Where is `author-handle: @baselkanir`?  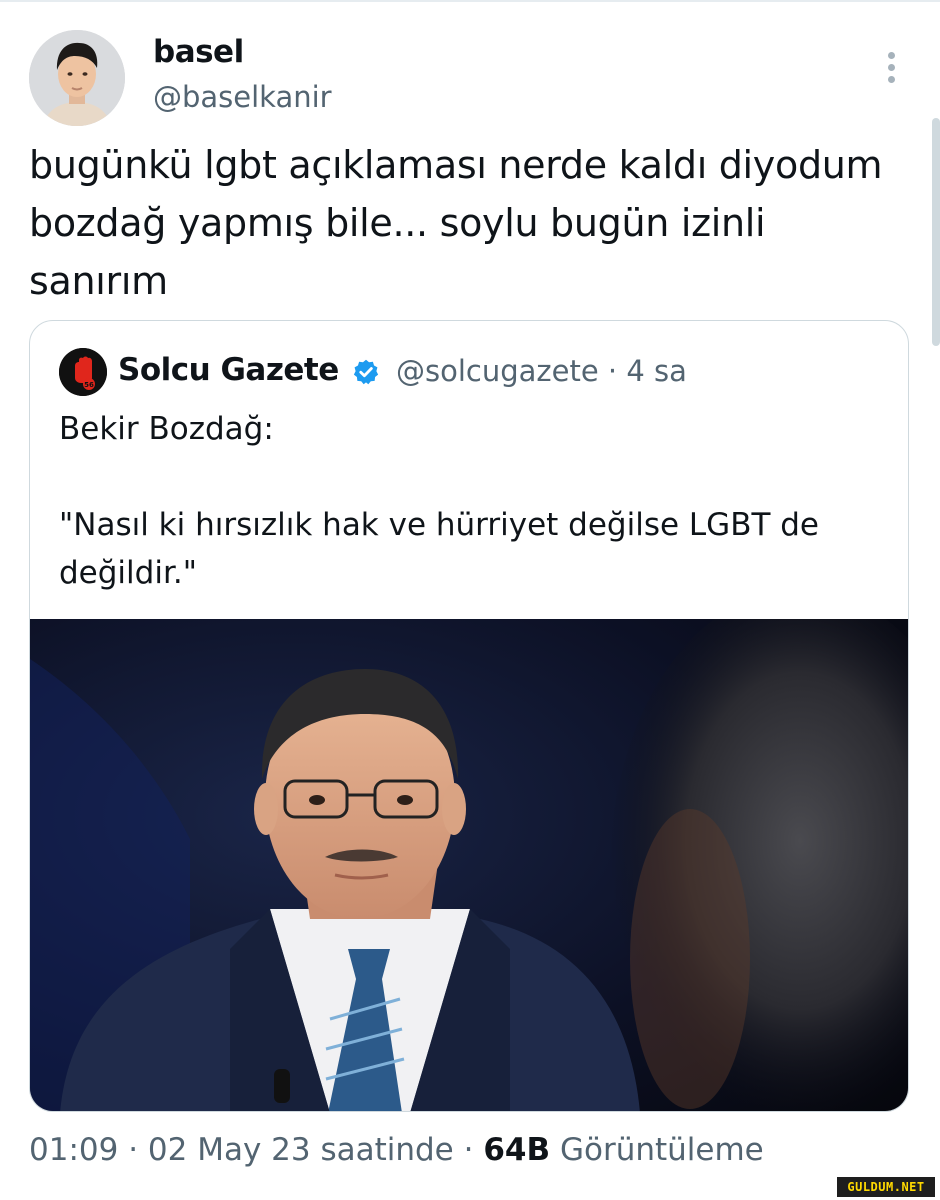
author-handle: @baselkanir is located at coordinates (242, 97).